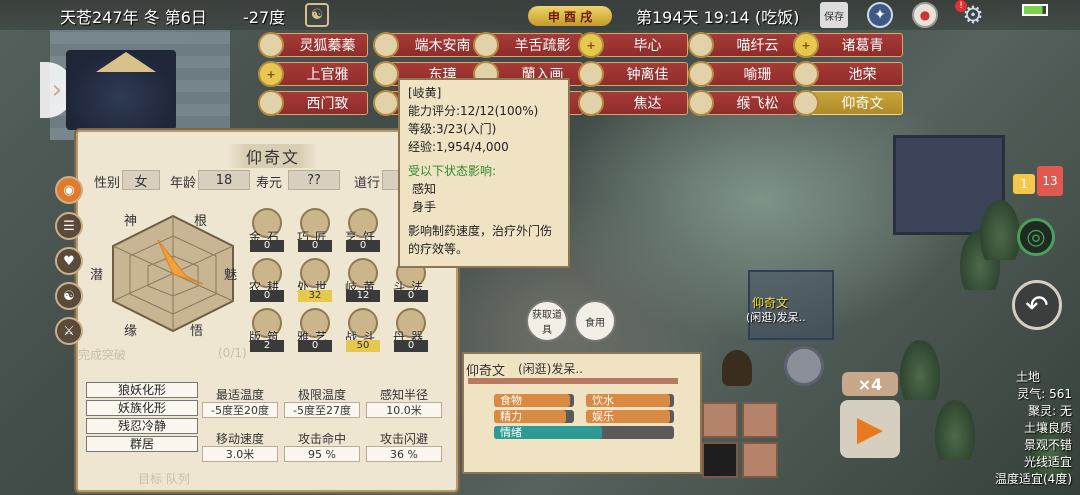 Image resolution: width=1080 pixels, height=495 pixels. What do you see at coordinates (362, 281) in the screenshot?
I see `skill-item: 岐黄 12` at bounding box center [362, 281].